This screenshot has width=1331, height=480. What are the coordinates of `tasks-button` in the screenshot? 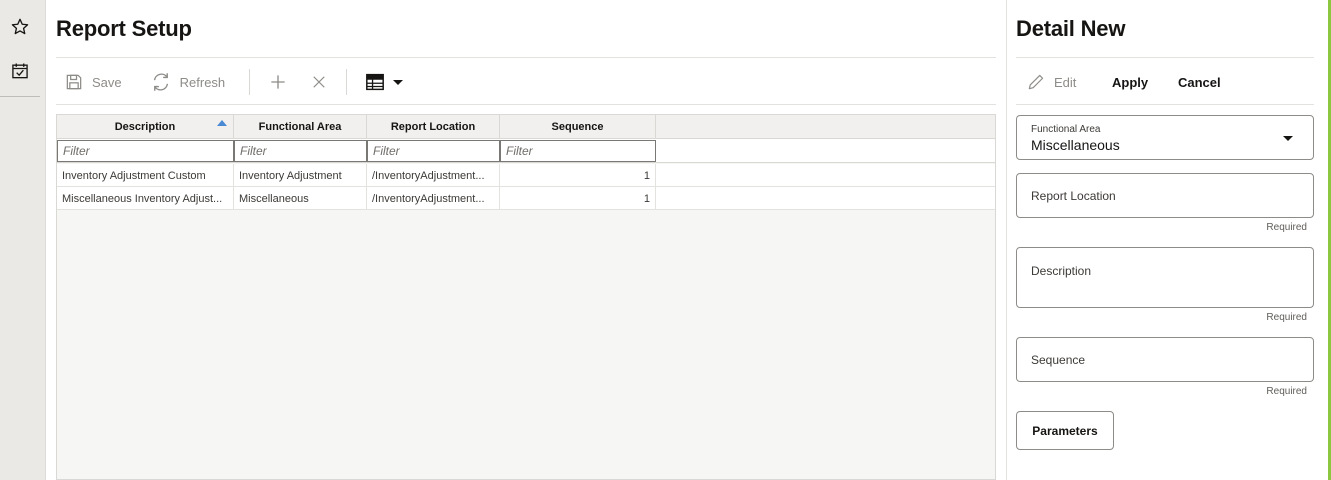 It's located at (20, 71).